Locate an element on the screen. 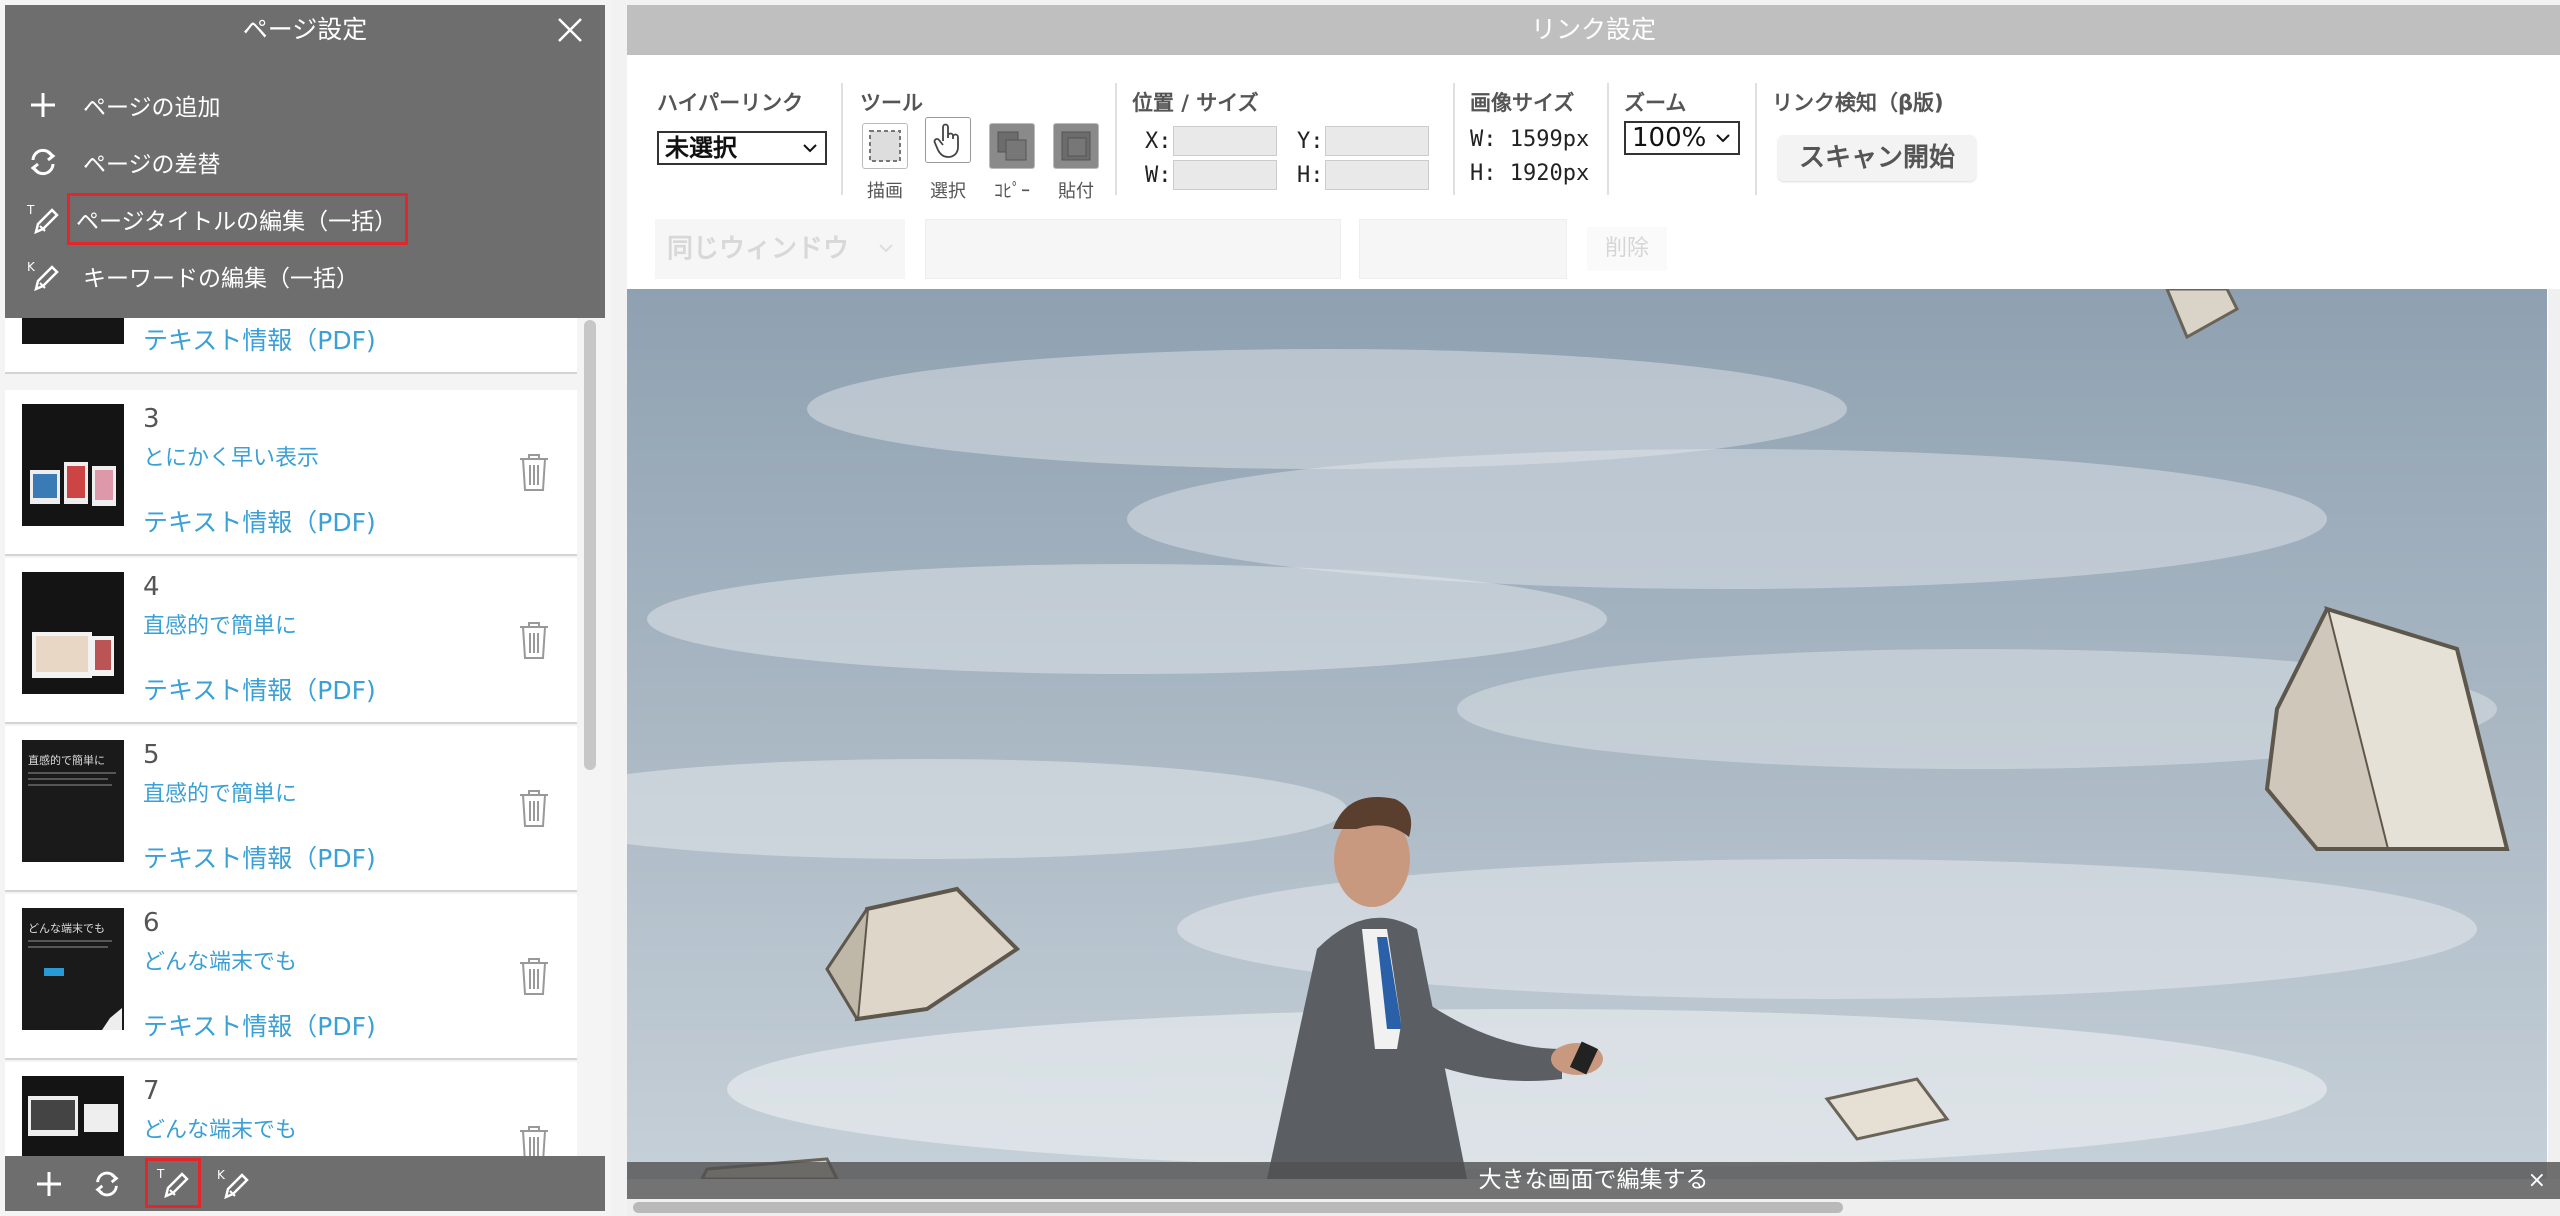 The width and height of the screenshot is (2560, 1216). page-list-scrollbar is located at coordinates (590, 545).